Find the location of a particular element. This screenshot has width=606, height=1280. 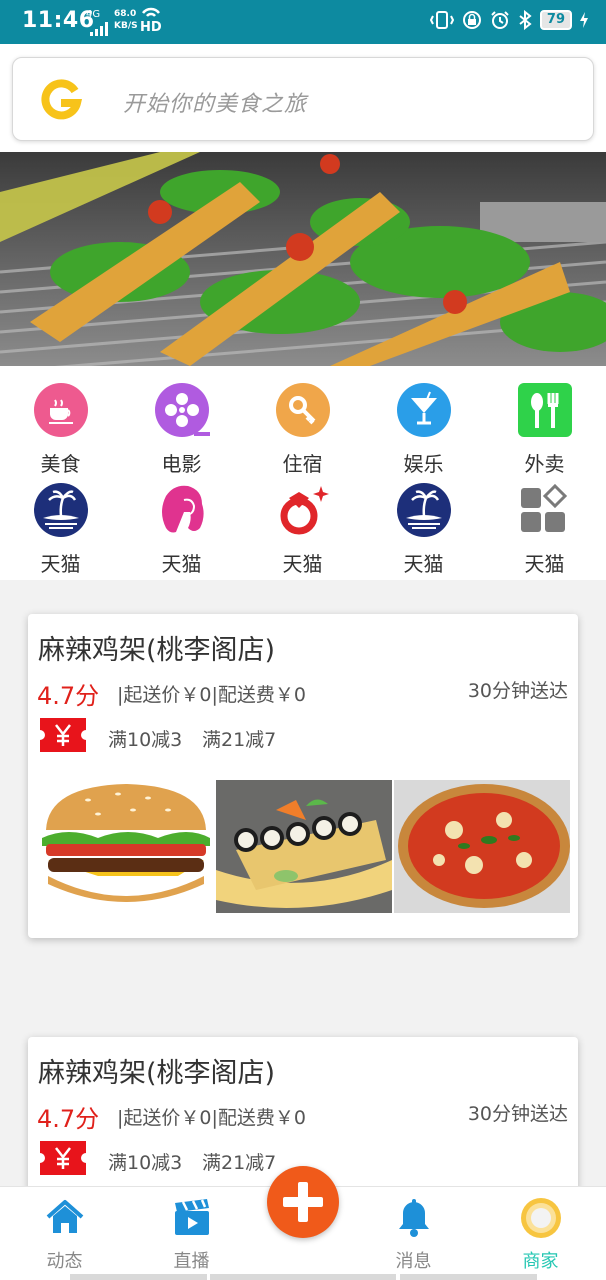

network-speed-unit: KB/S is located at coordinates (126, 26).